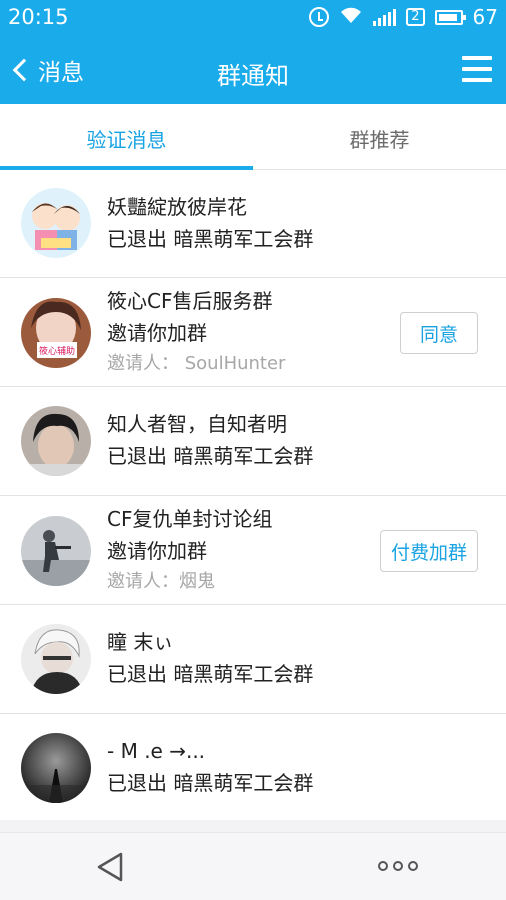 This screenshot has height=900, width=506. Describe the element at coordinates (398, 866) in the screenshot. I see `more-dots-icon` at that location.